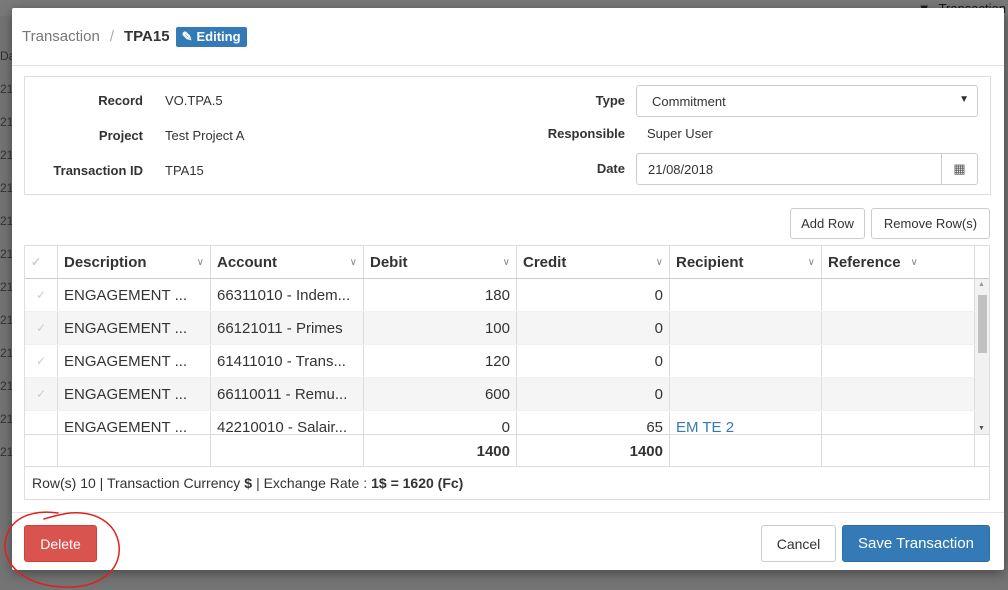  I want to click on exchange-rate-label: | Exchange Rate :, so click(312, 483).